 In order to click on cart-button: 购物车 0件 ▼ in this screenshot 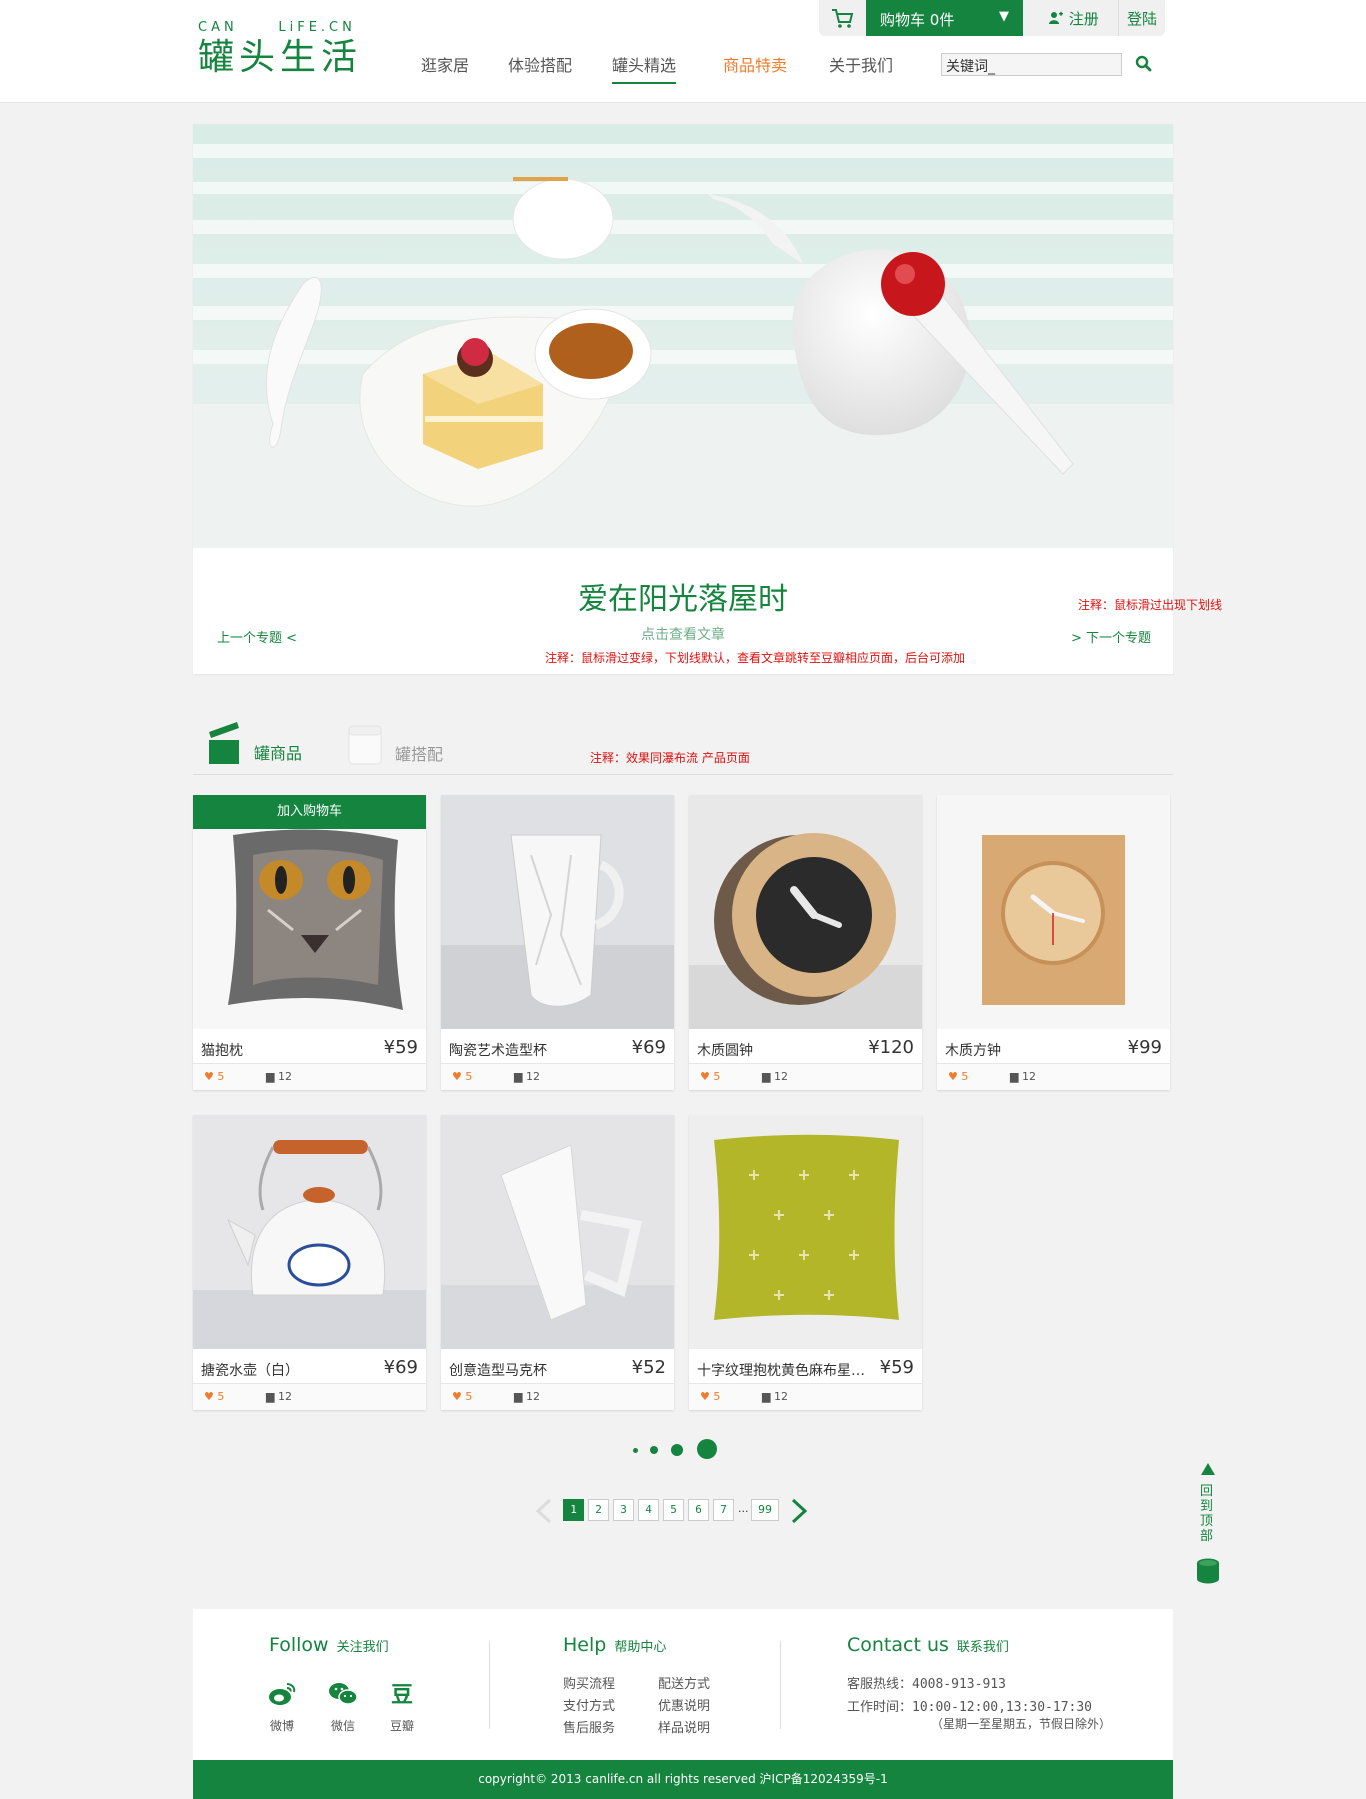, I will do `click(944, 18)`.